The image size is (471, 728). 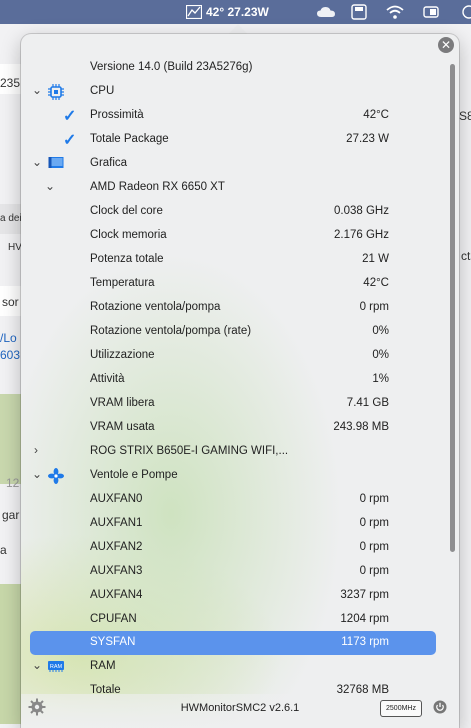 I want to click on hwmonitor-status-item: 42° 27.23W, so click(x=227, y=12).